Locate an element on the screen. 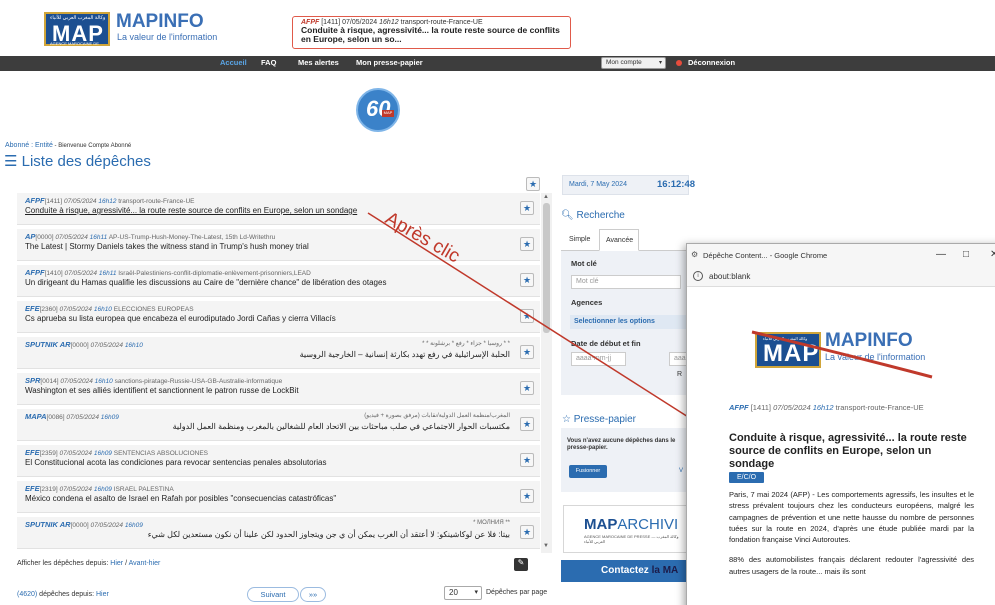  popup-agency: AFPF is located at coordinates (739, 407).